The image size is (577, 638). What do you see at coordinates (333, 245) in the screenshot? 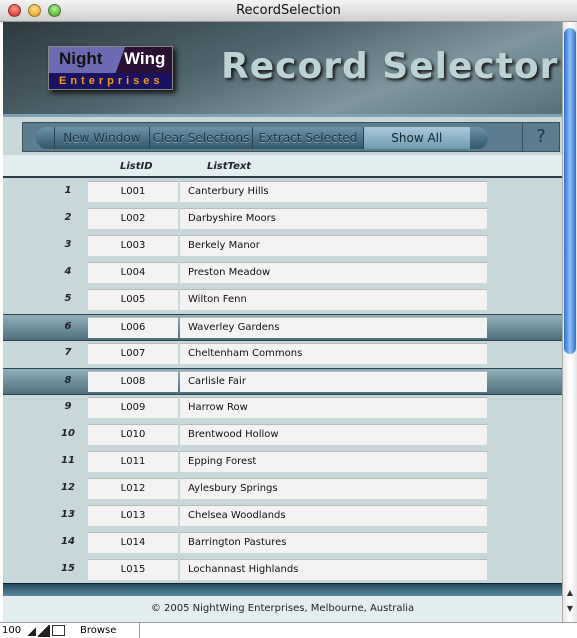
I see `listtext-field: Berkely Manor` at bounding box center [333, 245].